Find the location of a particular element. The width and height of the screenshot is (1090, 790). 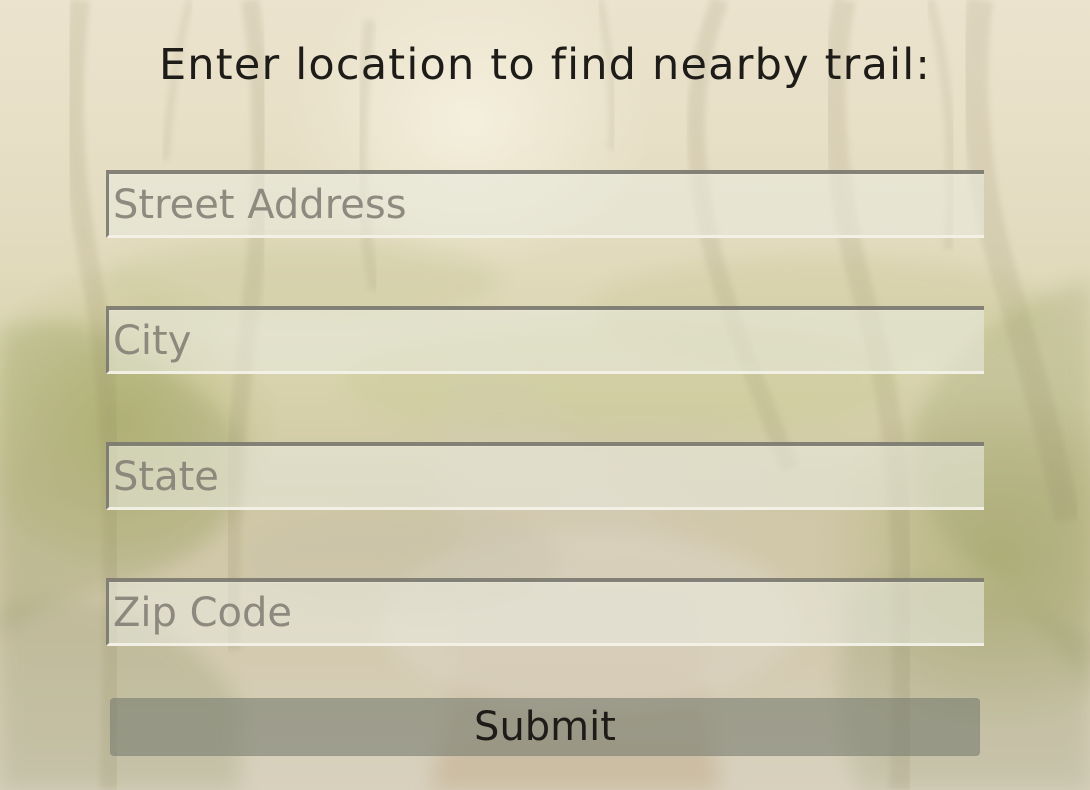

zip-code-input is located at coordinates (545, 612).